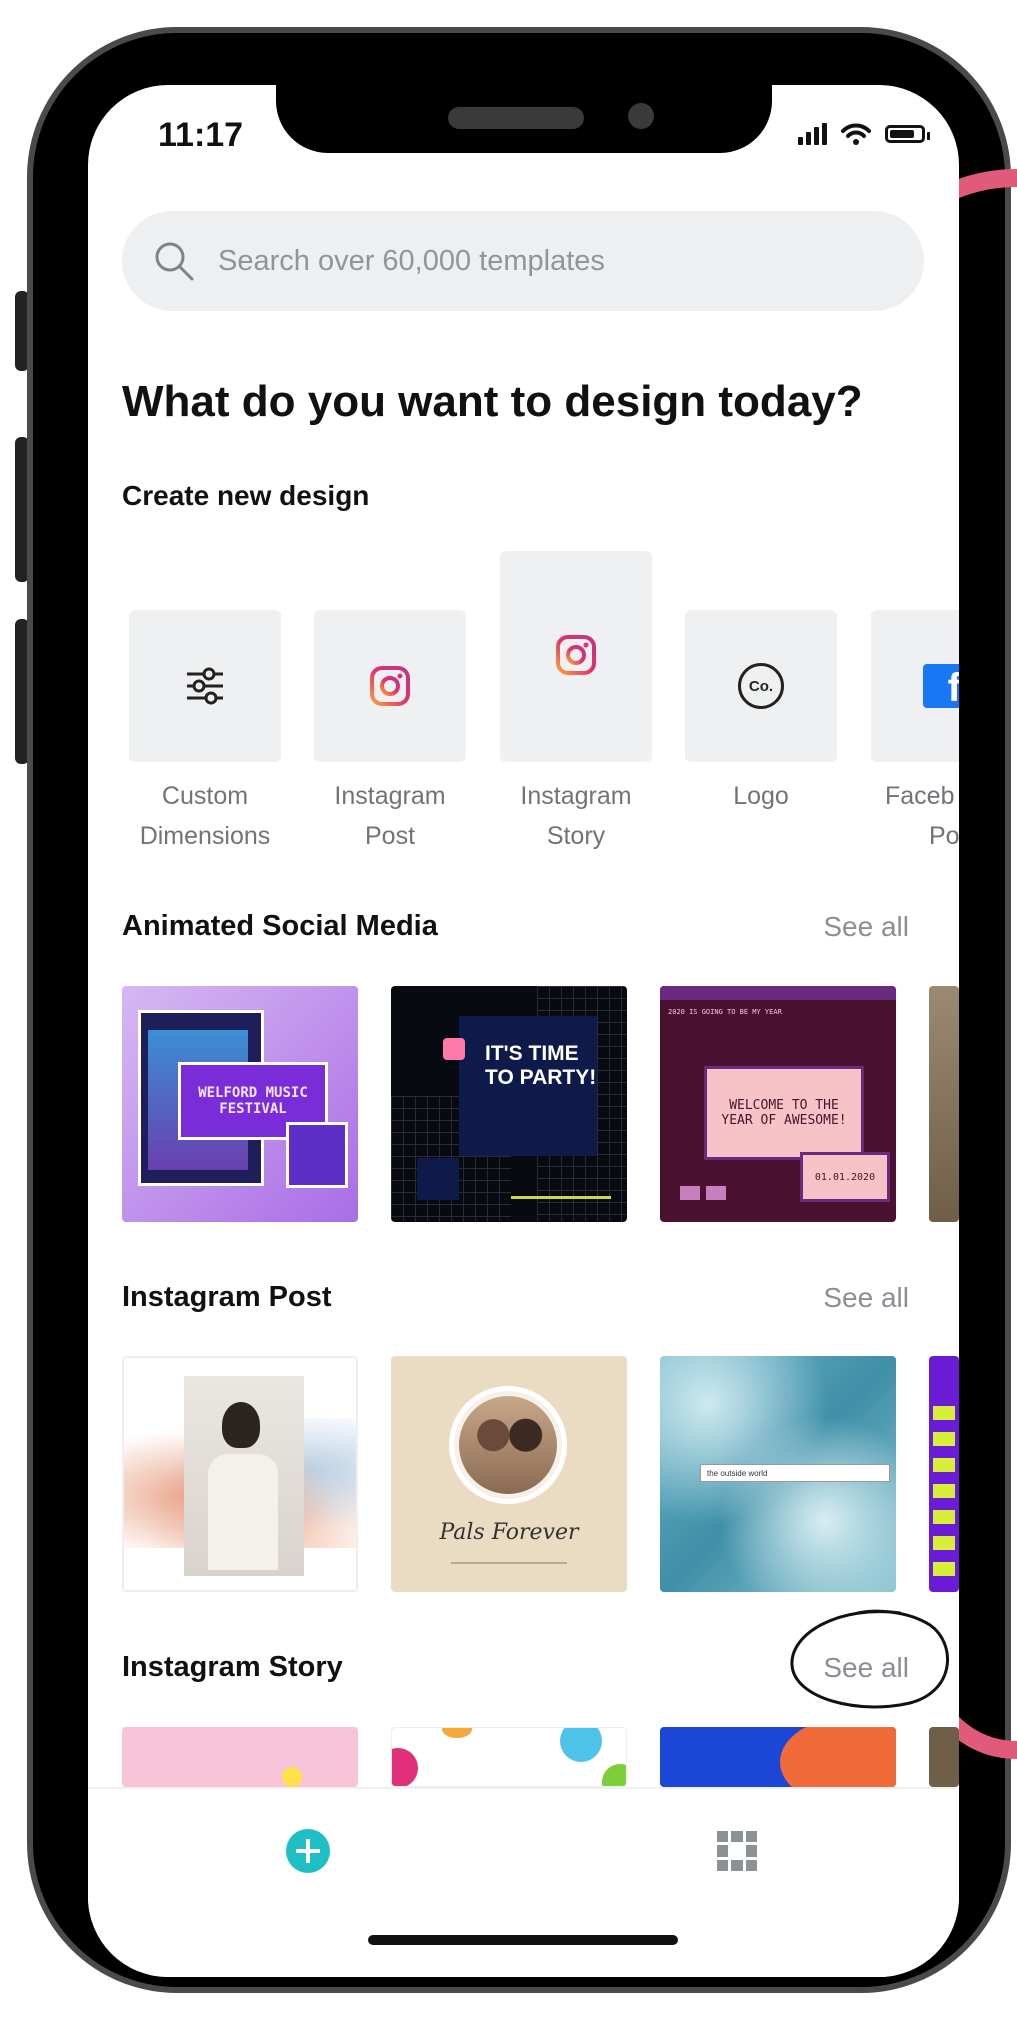 This screenshot has height=2018, width=1017. I want to click on status-time: 11:17, so click(201, 135).